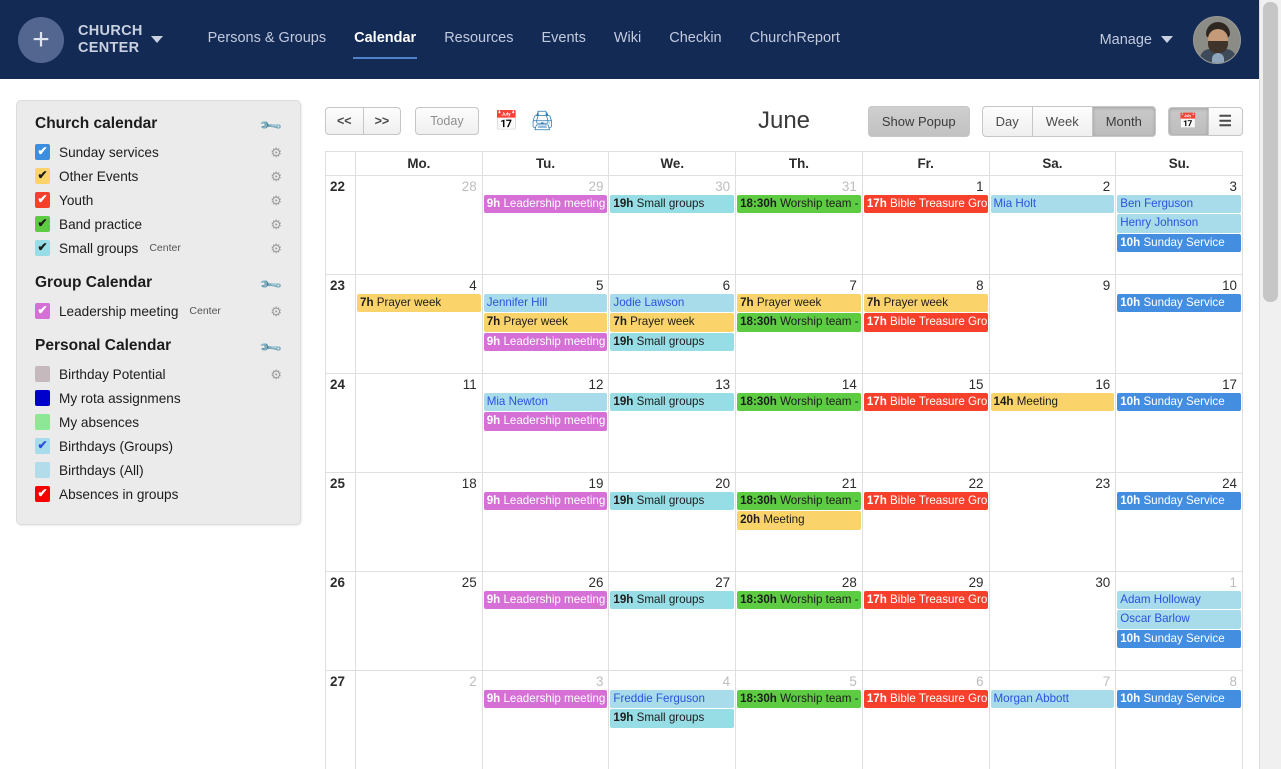 This screenshot has width=1281, height=769. What do you see at coordinates (564, 39) in the screenshot?
I see `nav-item-events: Events` at bounding box center [564, 39].